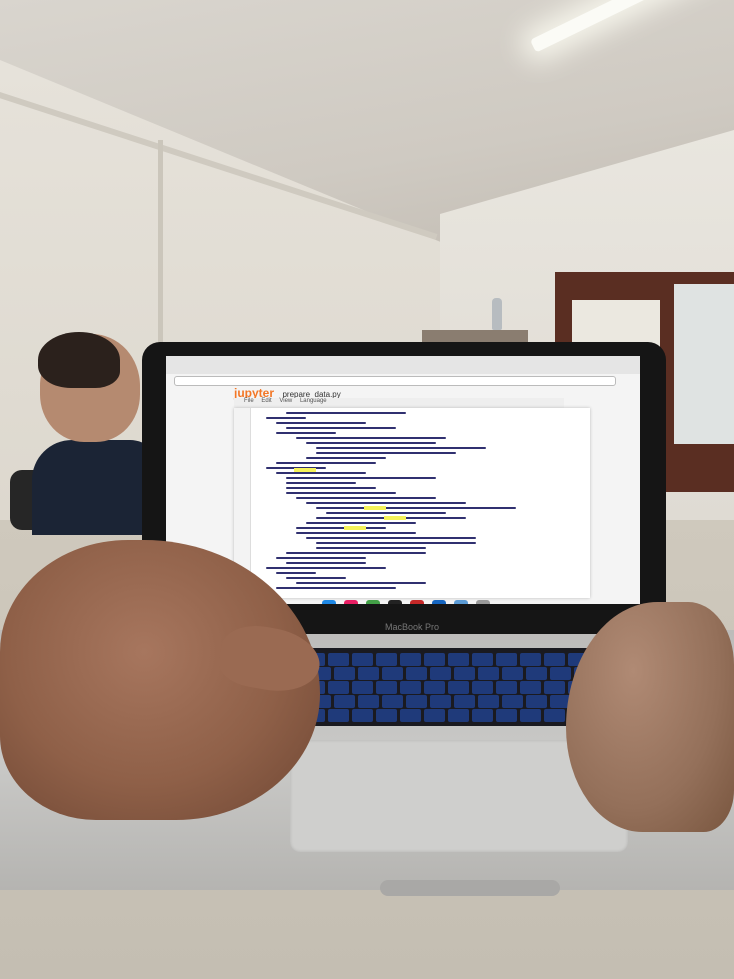 Image resolution: width=734 pixels, height=979 pixels. Describe the element at coordinates (266, 401) in the screenshot. I see `menu-edit: Edit` at that location.